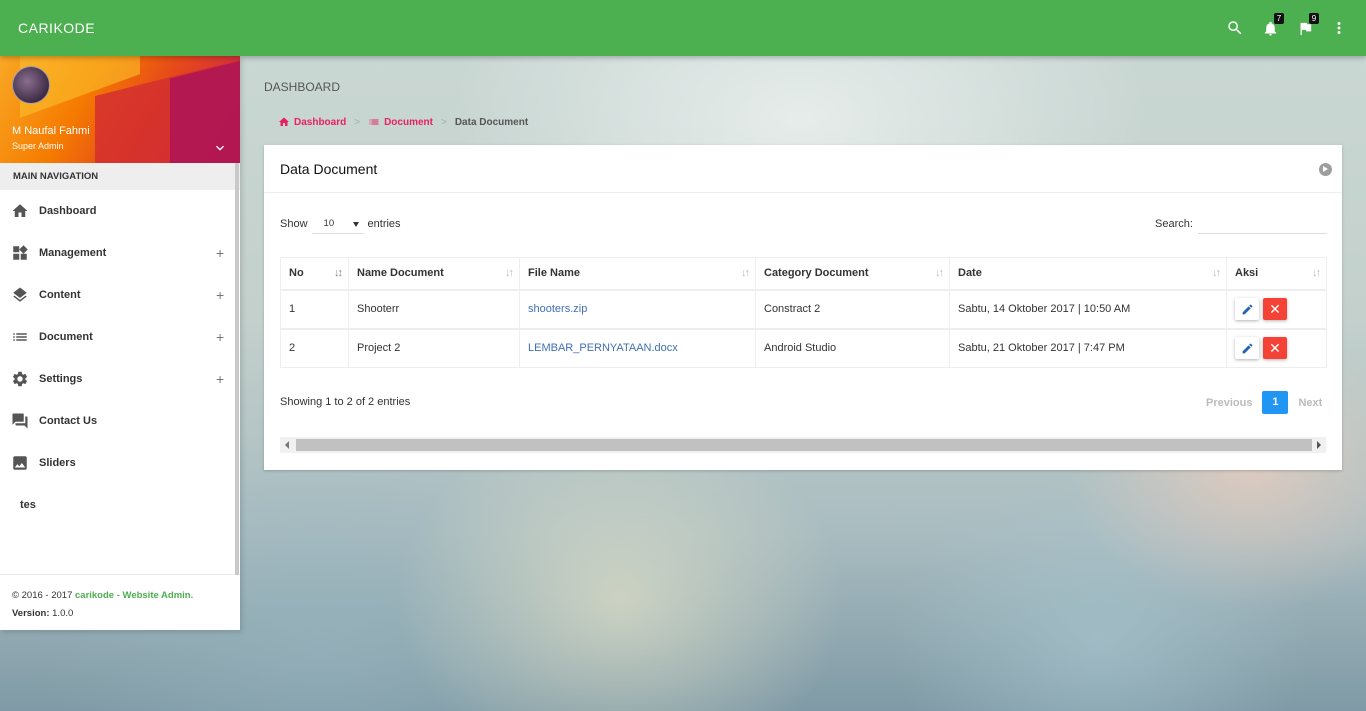 Image resolution: width=1366 pixels, height=711 pixels. Describe the element at coordinates (434, 273) in the screenshot. I see `column-name-document: Name Document ↓↑` at that location.